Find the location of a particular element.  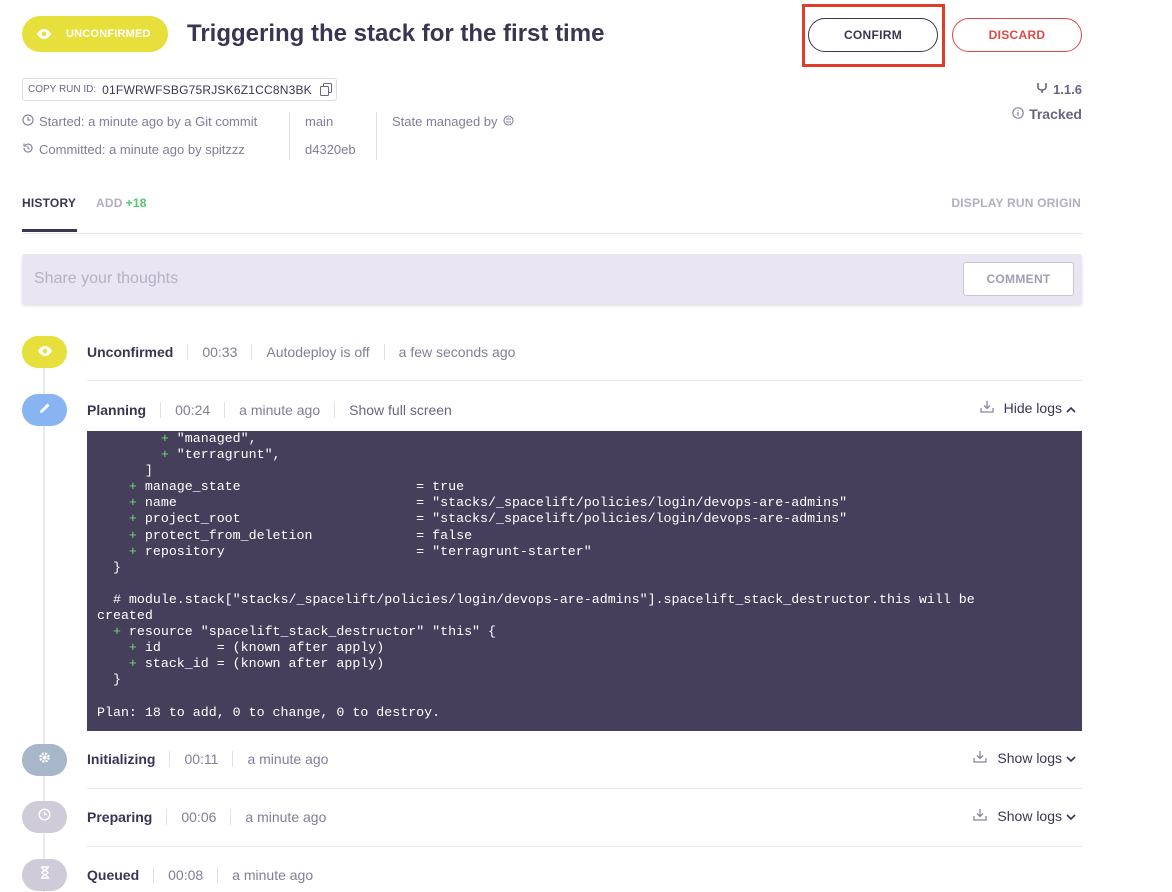

tab-add-label: ADD is located at coordinates (109, 203).